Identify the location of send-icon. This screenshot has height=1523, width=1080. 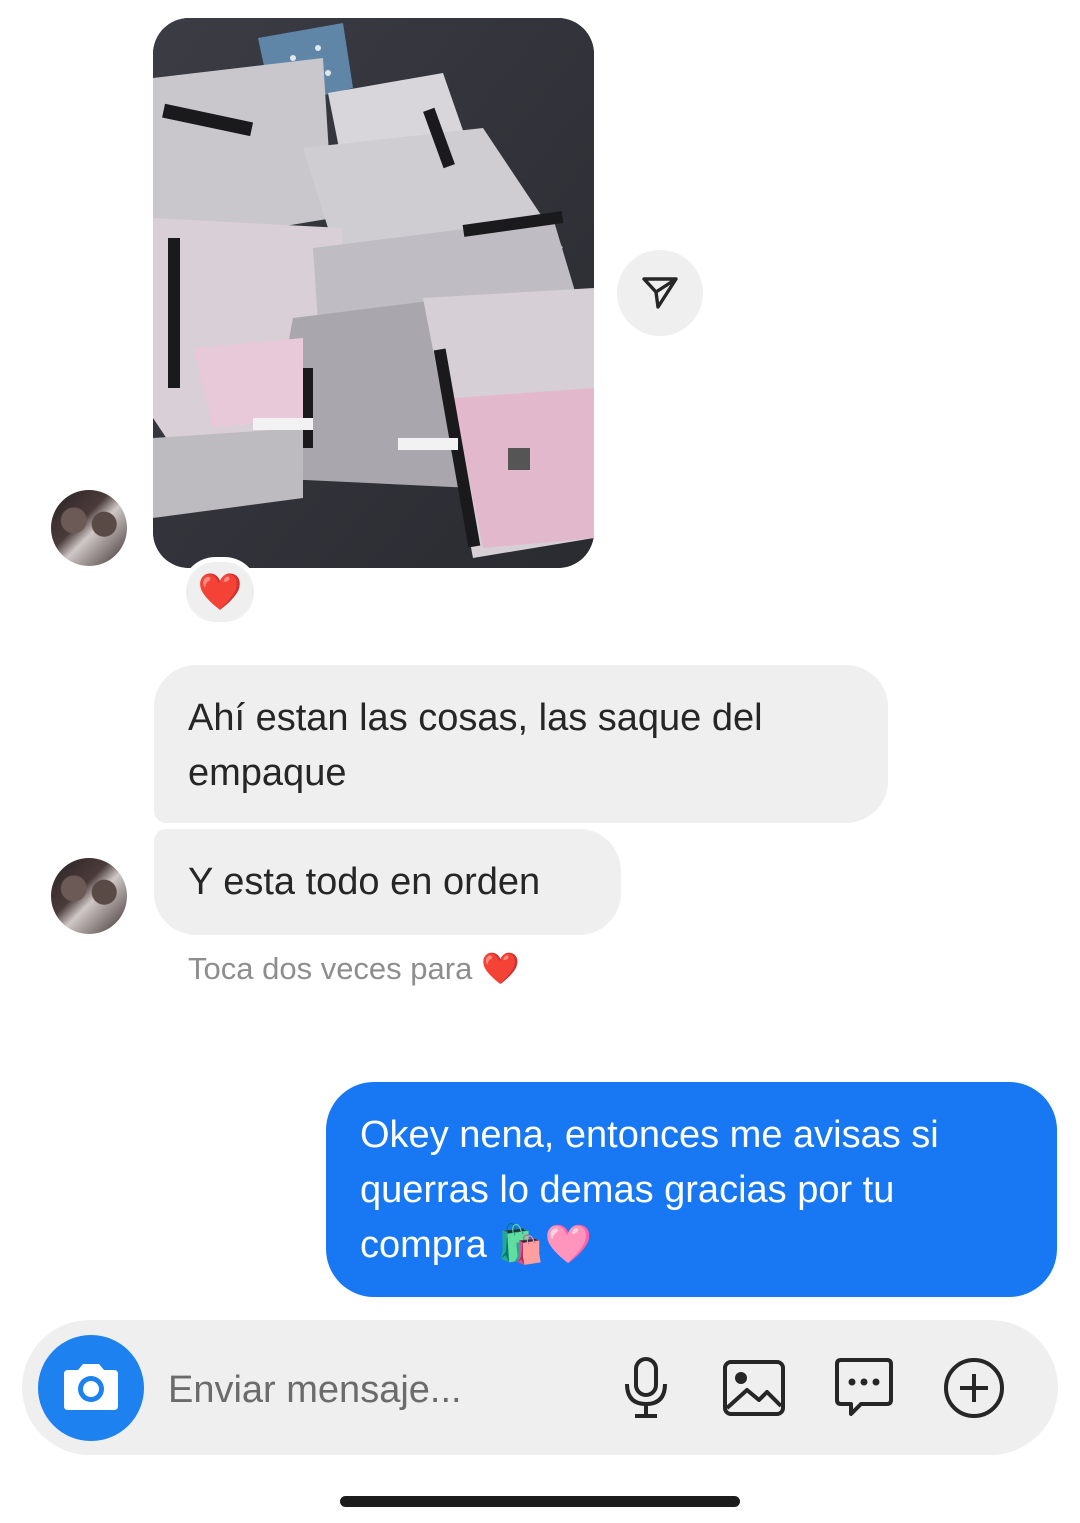
(660, 293).